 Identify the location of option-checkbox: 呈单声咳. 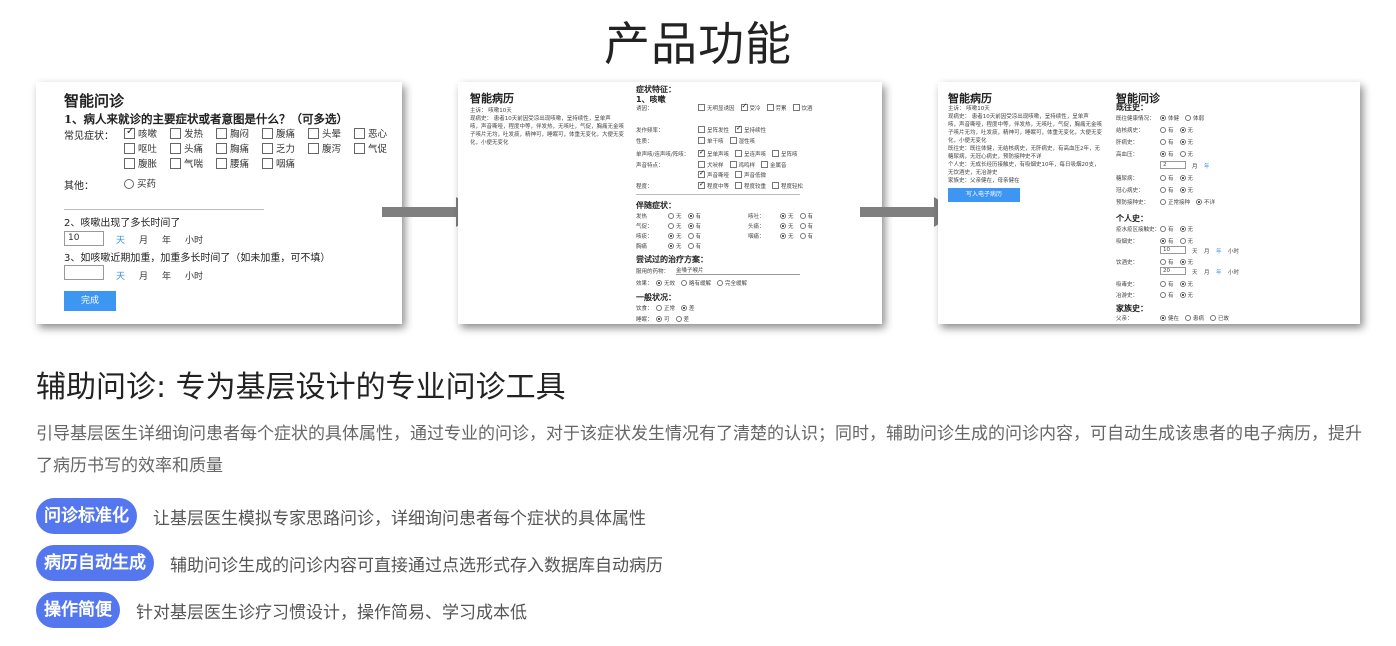
(713, 153).